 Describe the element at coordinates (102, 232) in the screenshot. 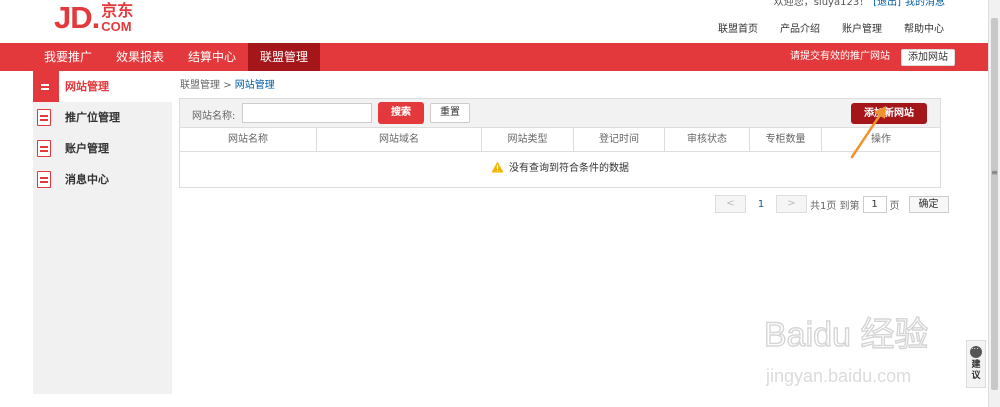

I see `sidebar: 网站管理 推广位管理 账户管理 消息中心` at that location.